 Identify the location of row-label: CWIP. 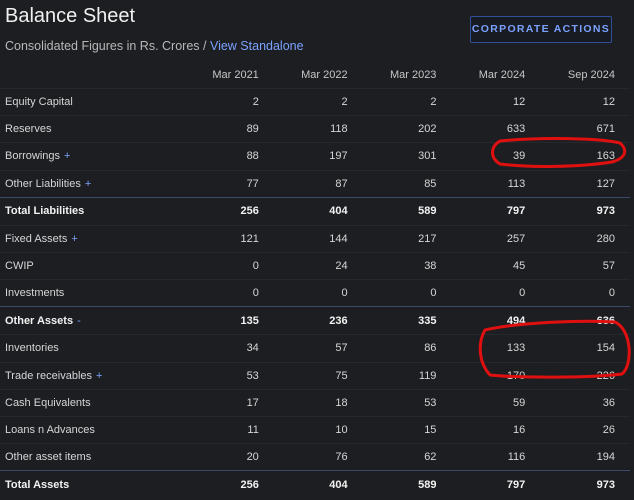
(92, 265).